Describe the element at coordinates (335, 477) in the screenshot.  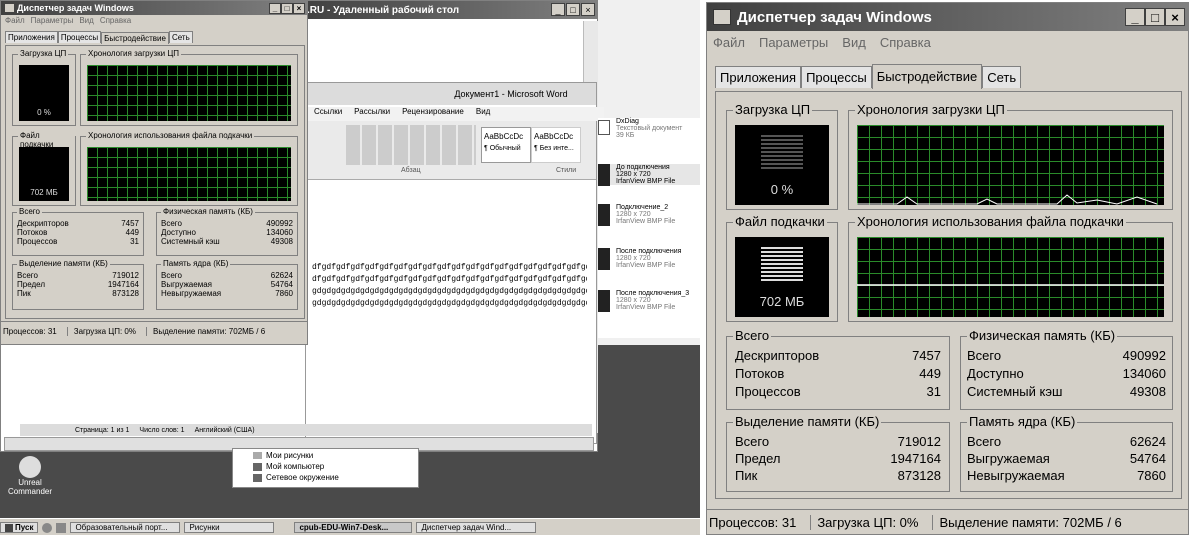
I see `explorer-item: Сетевое окружение` at that location.